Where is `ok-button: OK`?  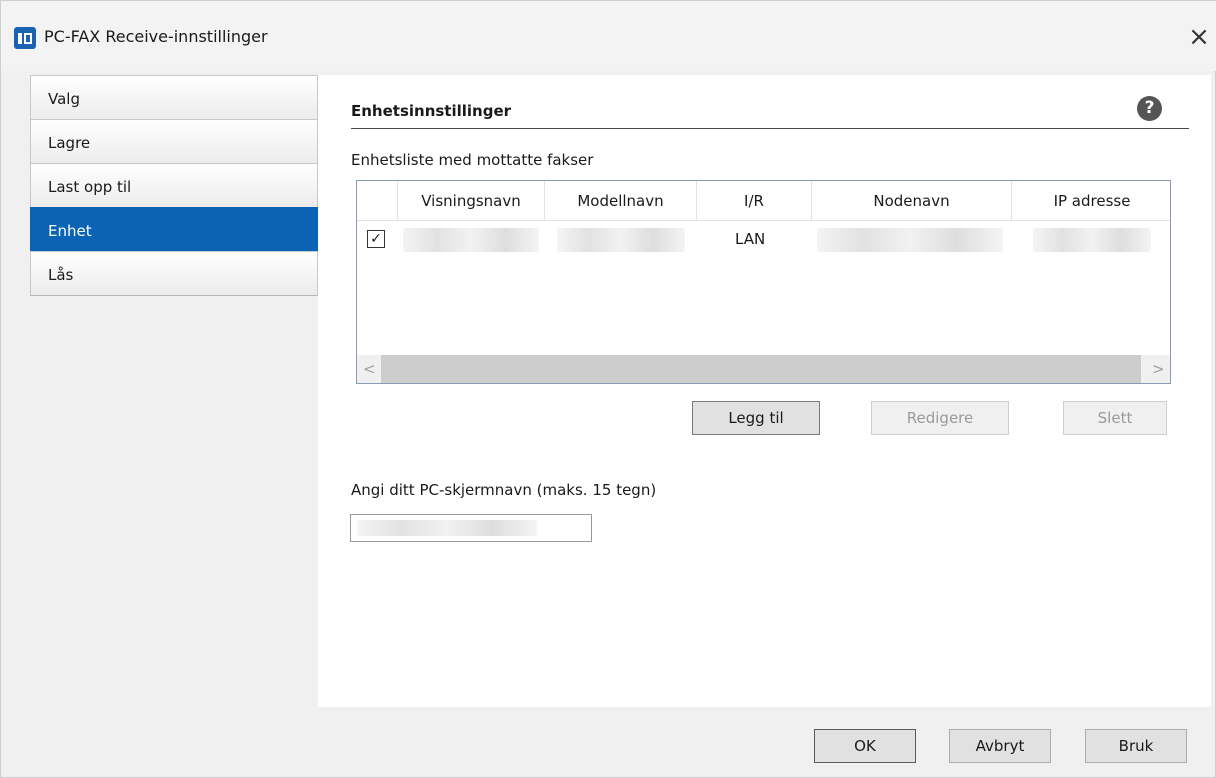
ok-button: OK is located at coordinates (865, 746).